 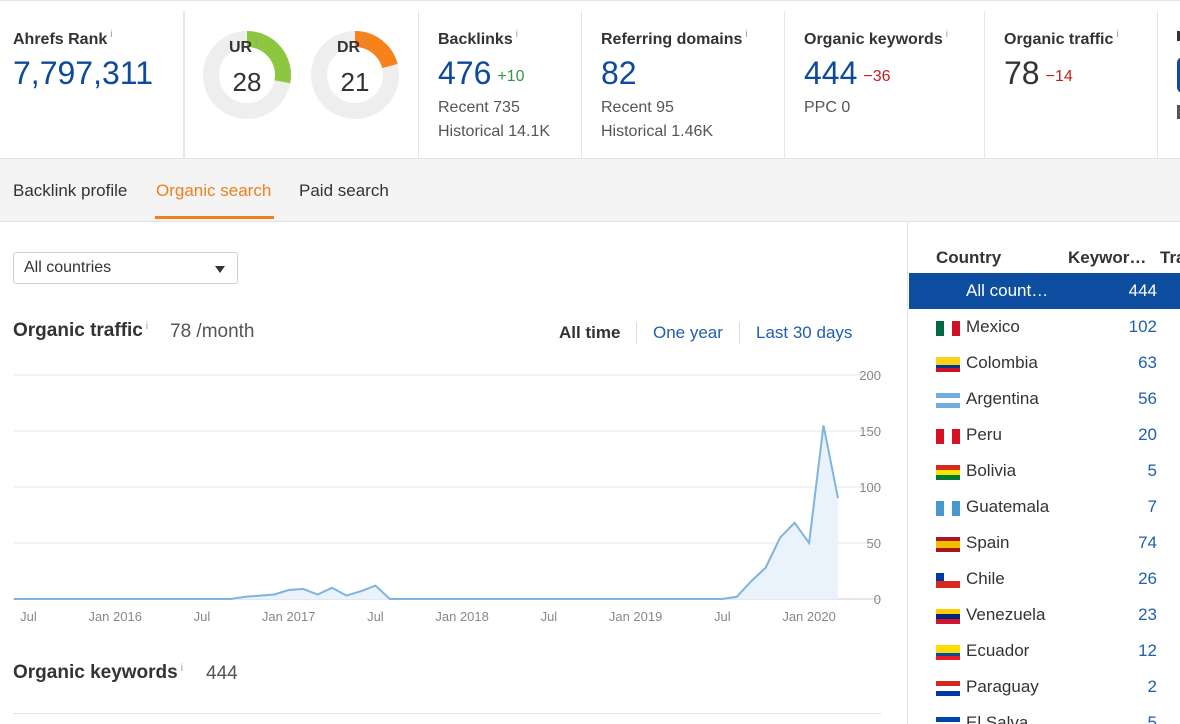 What do you see at coordinates (1002, 362) in the screenshot?
I see `country-name: Colombia` at bounding box center [1002, 362].